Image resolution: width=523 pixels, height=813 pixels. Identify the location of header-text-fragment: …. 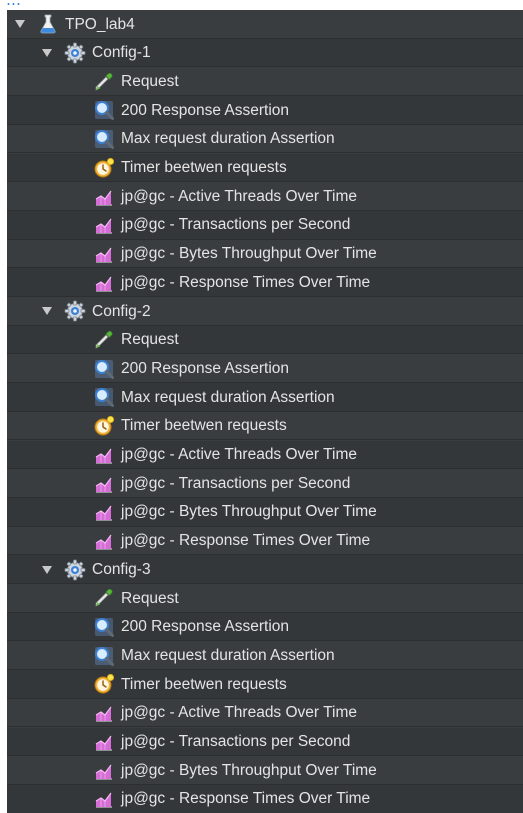
(13, 4).